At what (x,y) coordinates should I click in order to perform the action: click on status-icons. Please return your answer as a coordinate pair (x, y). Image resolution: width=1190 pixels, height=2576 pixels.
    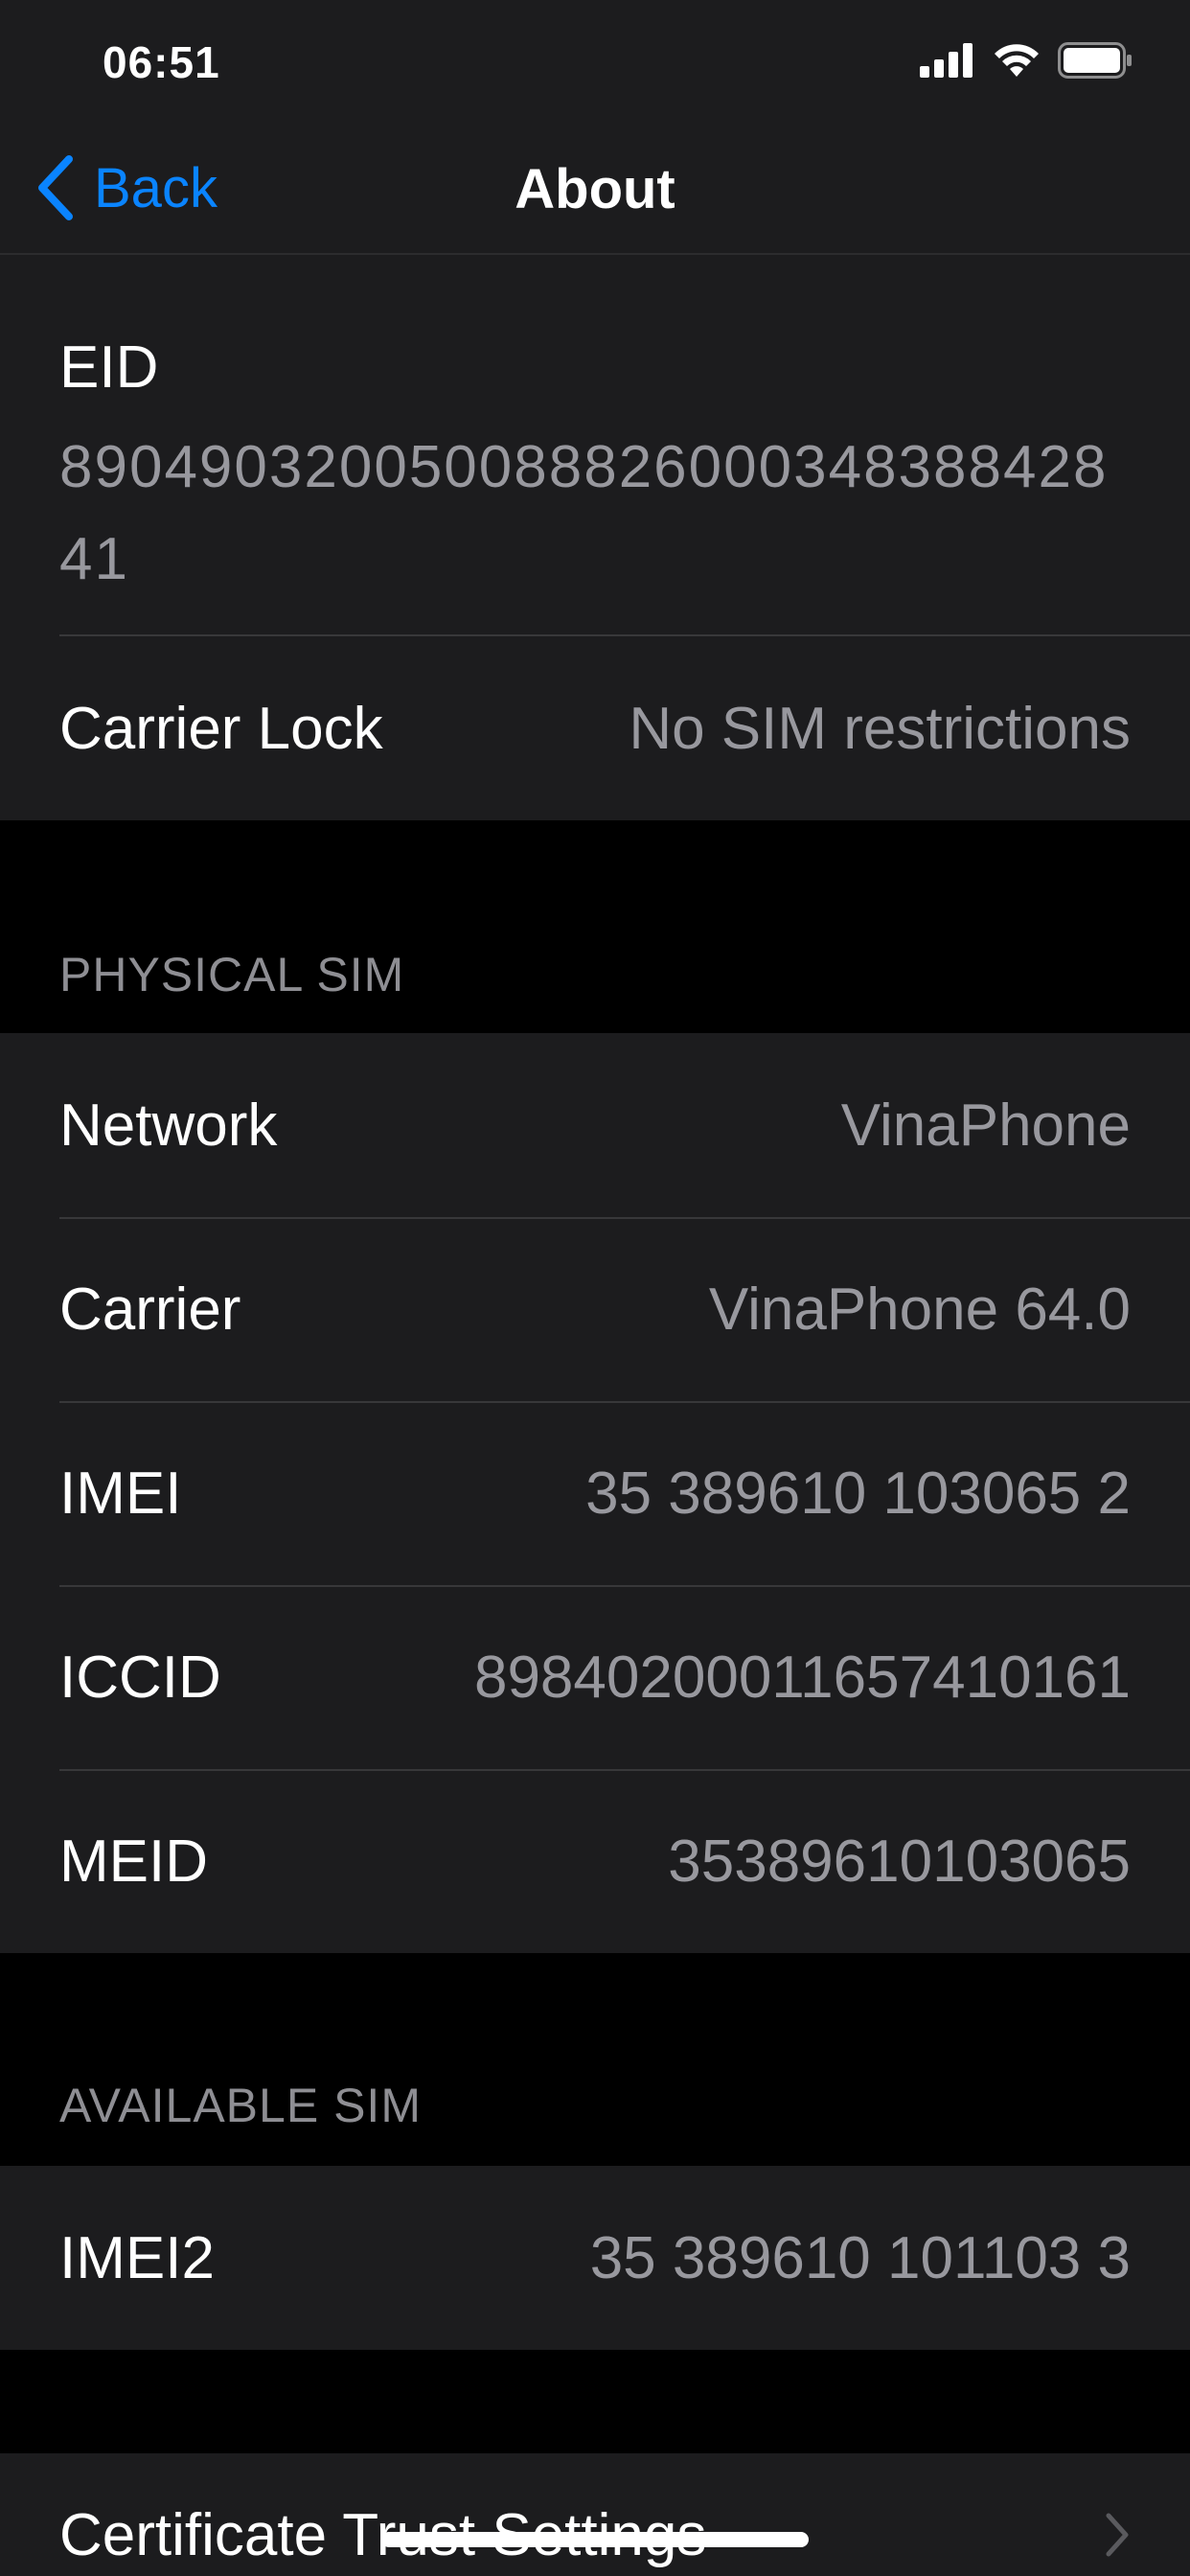
    Looking at the image, I should click on (1027, 60).